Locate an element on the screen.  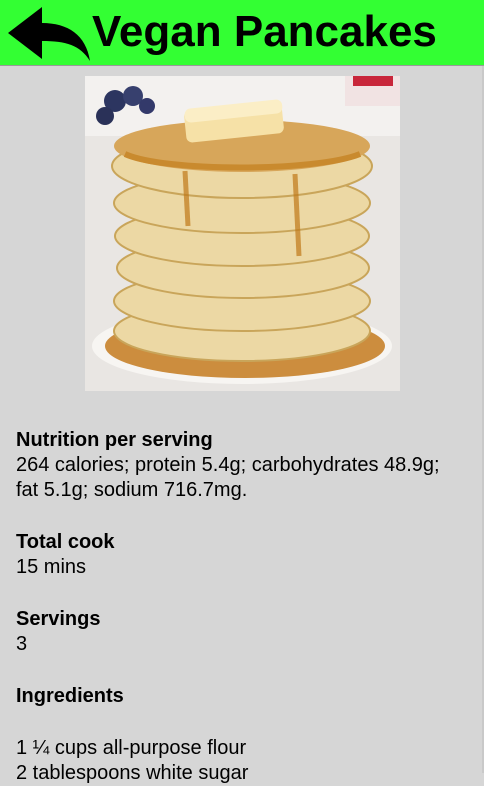
back-arrow-icon is located at coordinates (49, 34).